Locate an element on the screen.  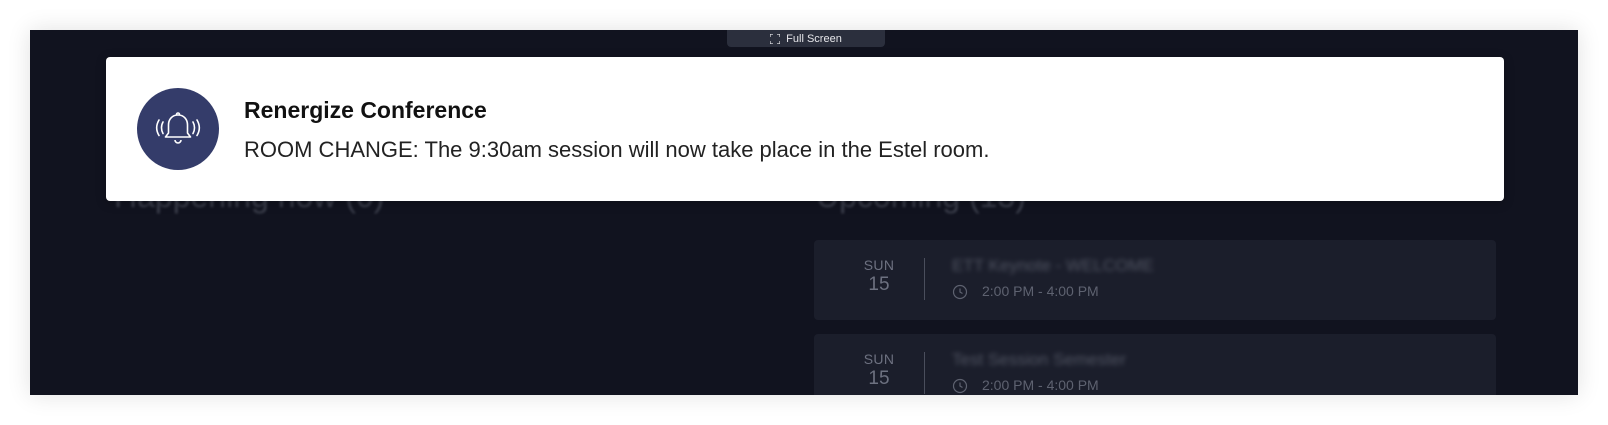
fullscreen-button: Full Screen is located at coordinates (806, 38).